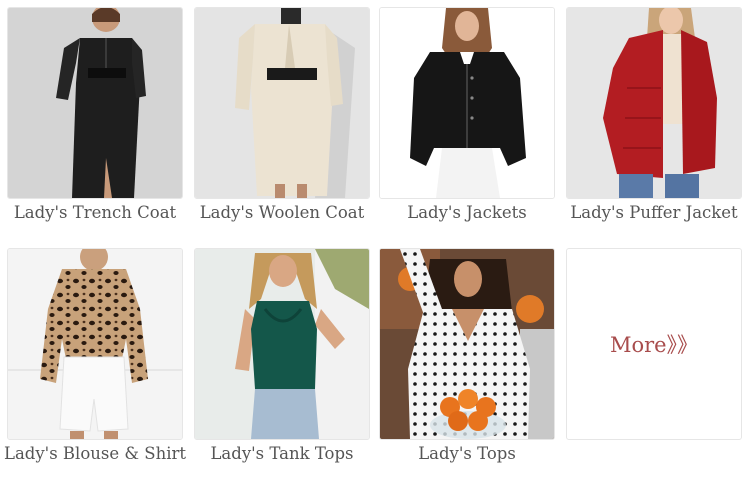  I want to click on blouse-shirt-image, so click(95, 344).